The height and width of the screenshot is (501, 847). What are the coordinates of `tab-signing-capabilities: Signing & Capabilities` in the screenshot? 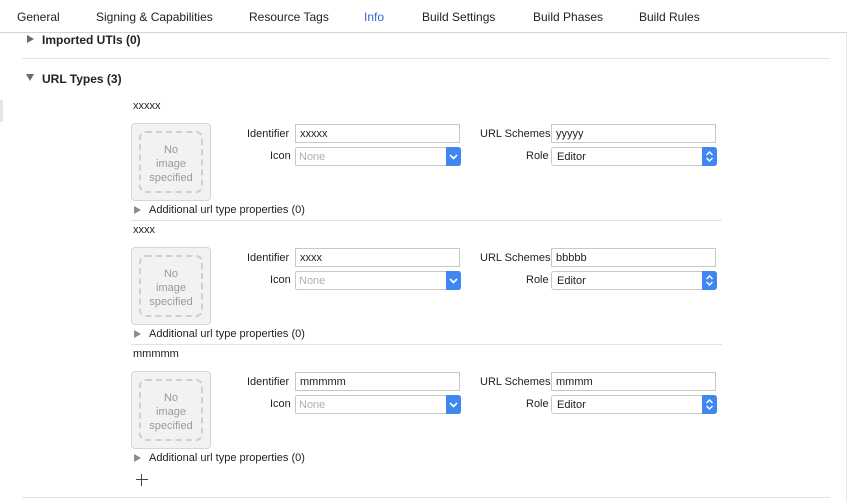 It's located at (154, 17).